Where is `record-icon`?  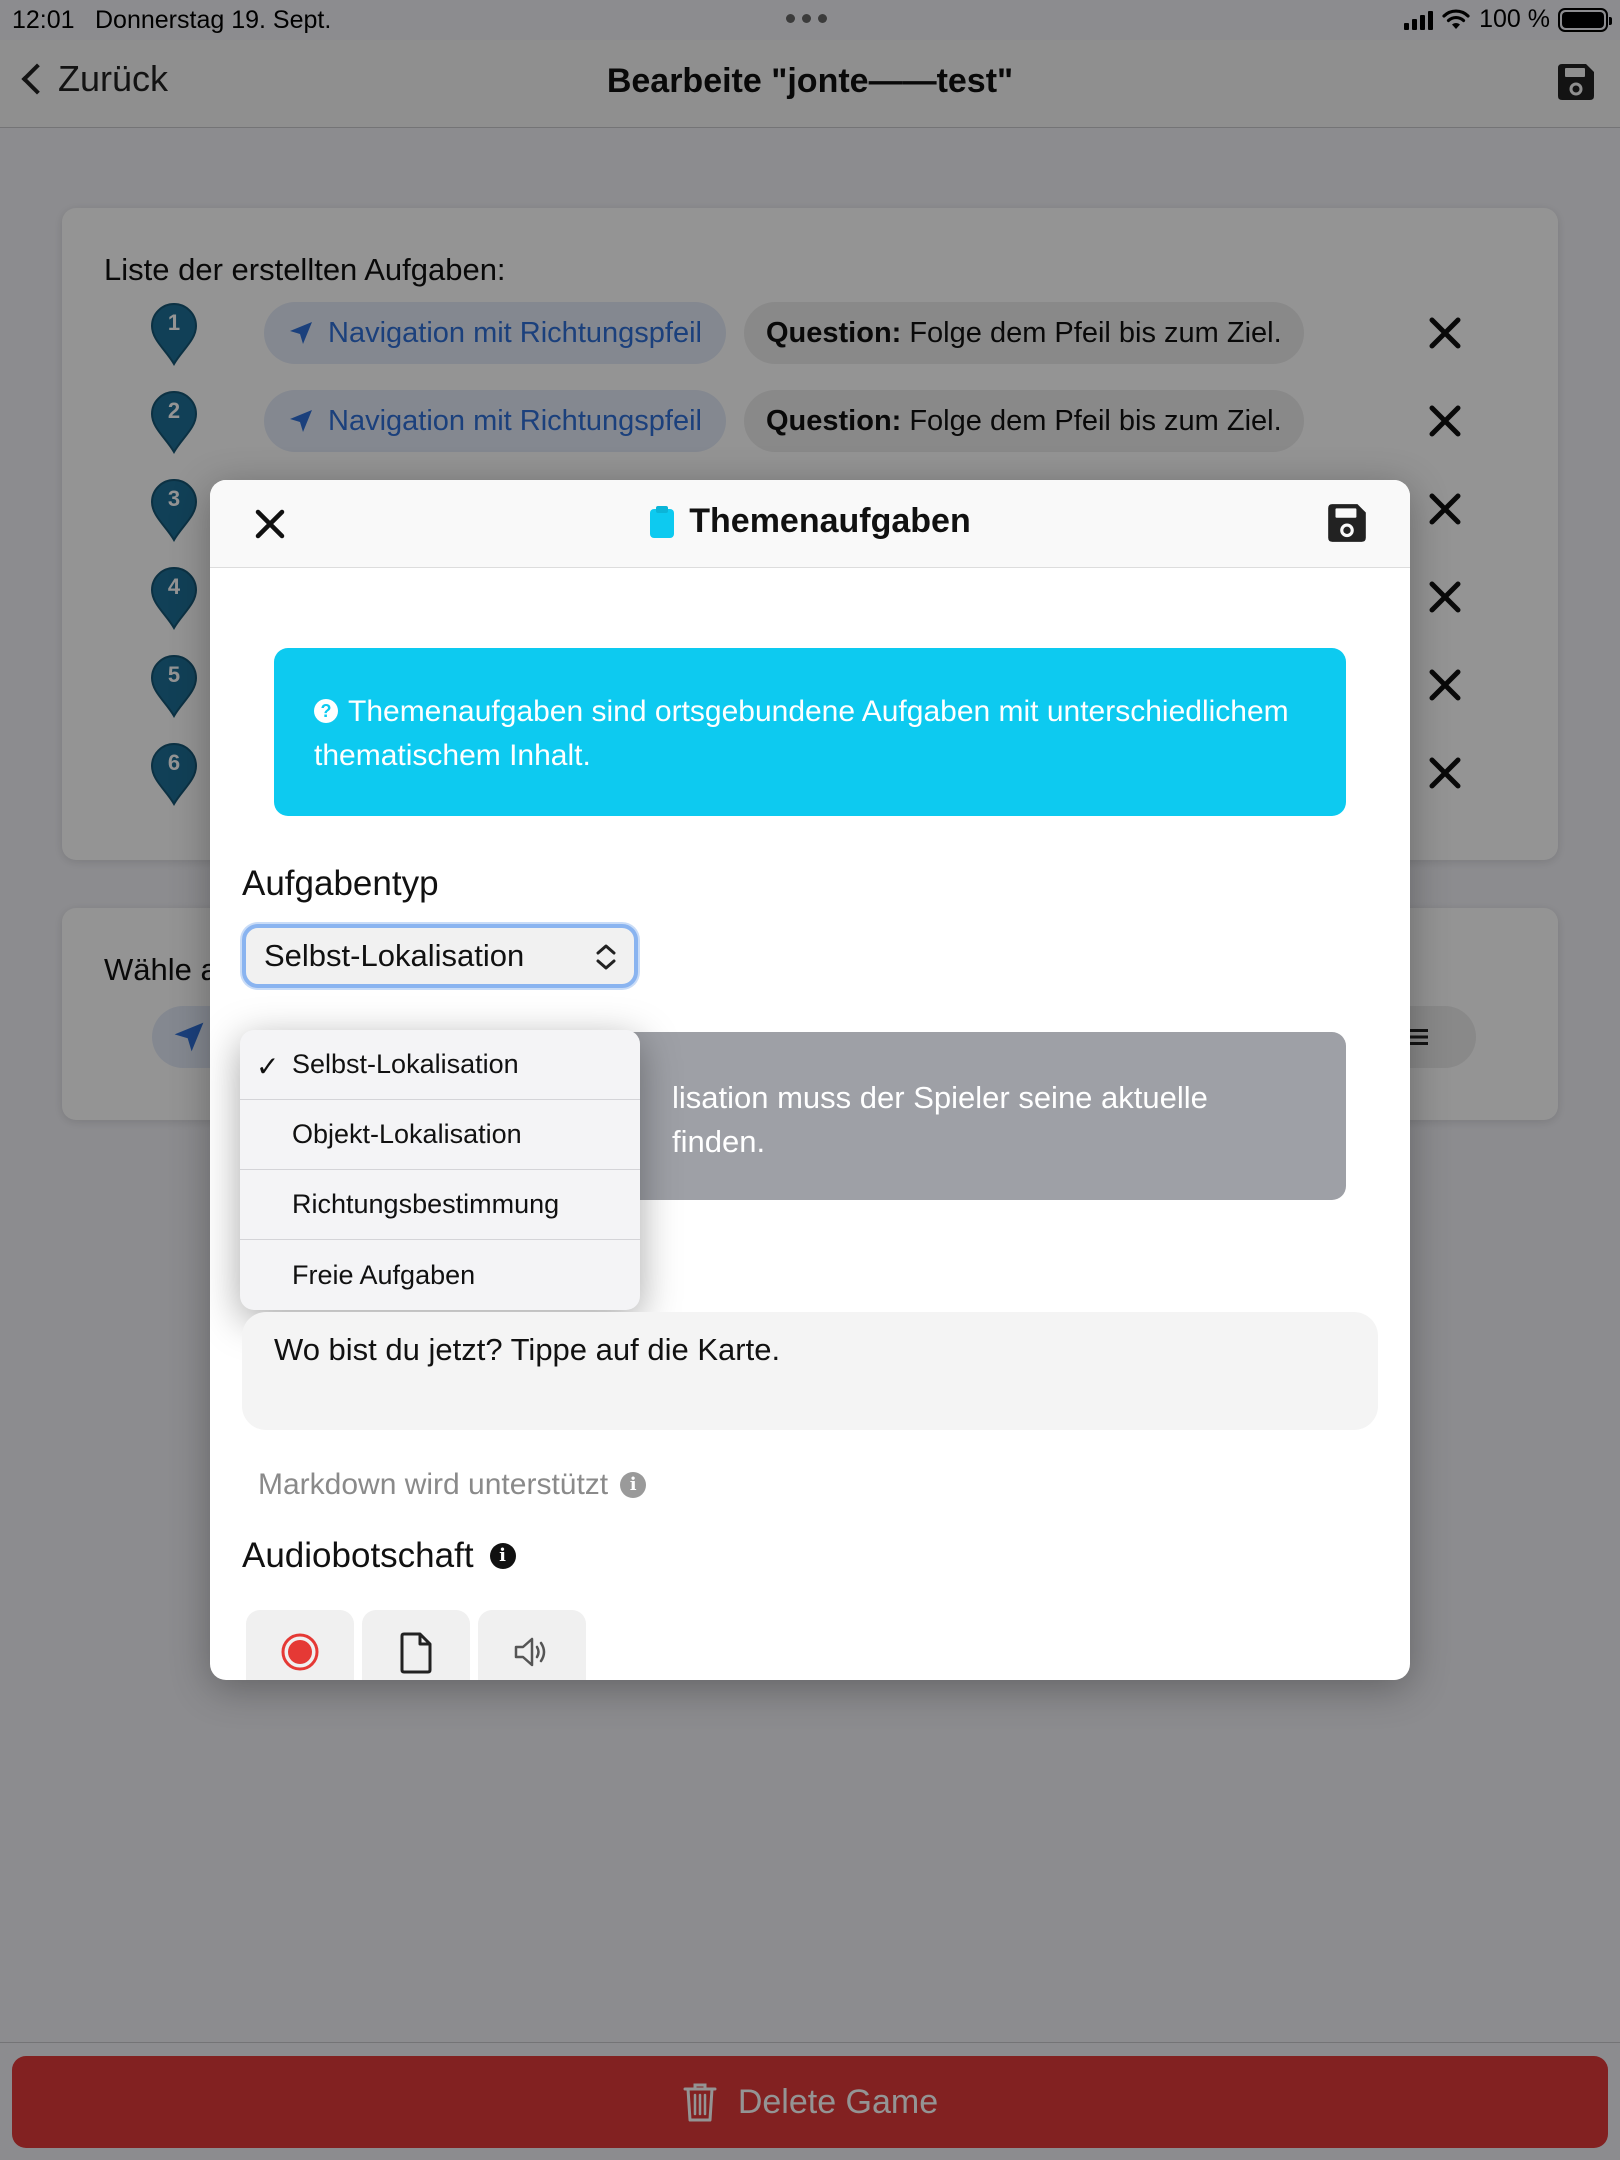
record-icon is located at coordinates (300, 1652).